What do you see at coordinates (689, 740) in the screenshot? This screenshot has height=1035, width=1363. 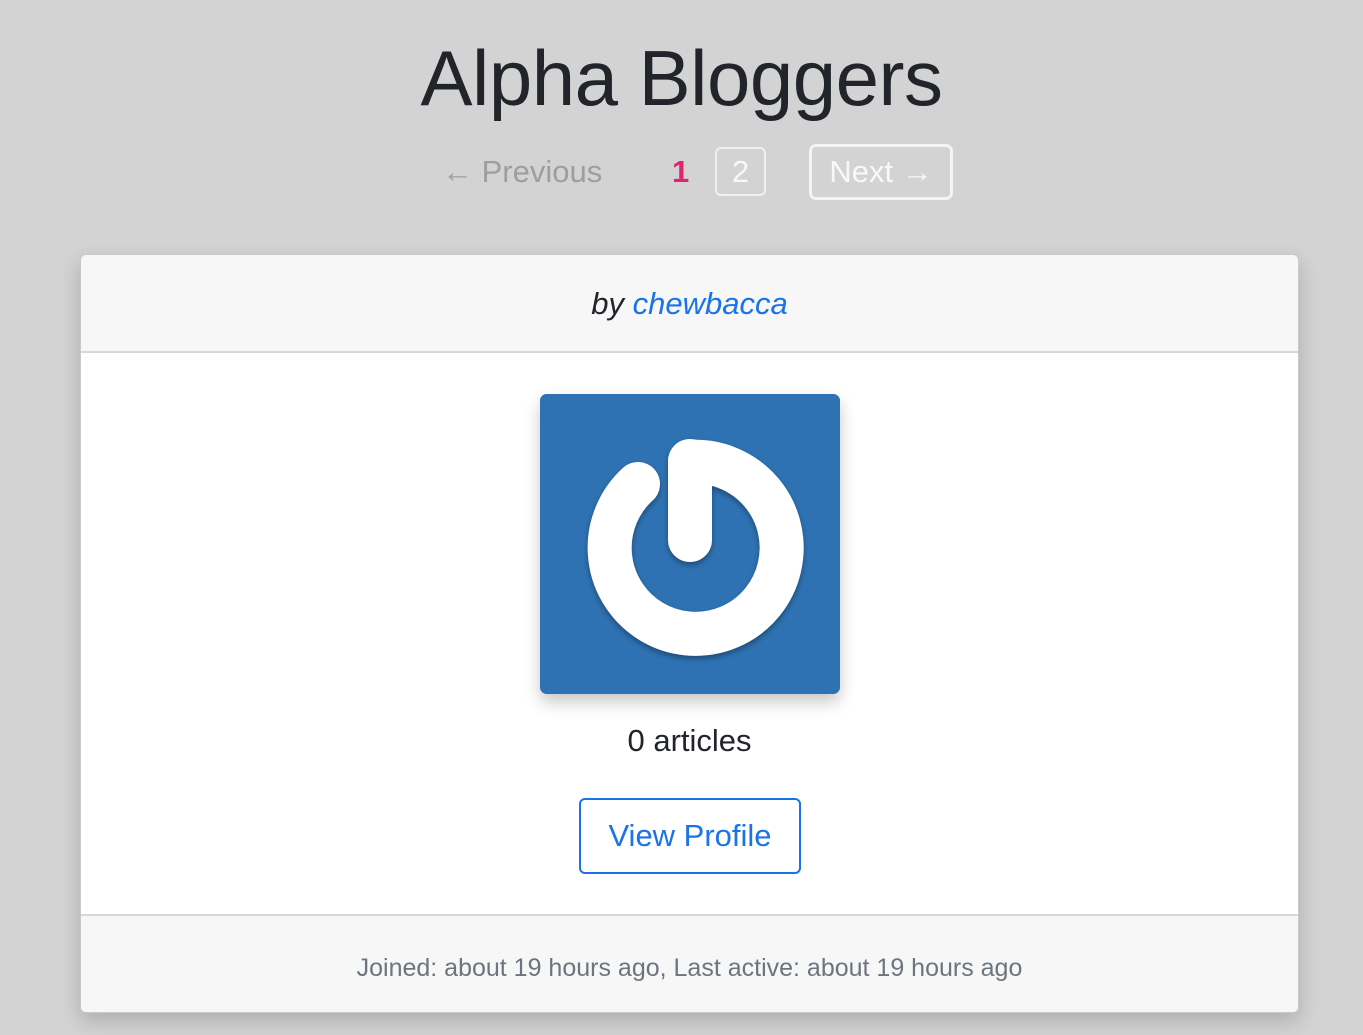 I see `article-count: 0 articles` at bounding box center [689, 740].